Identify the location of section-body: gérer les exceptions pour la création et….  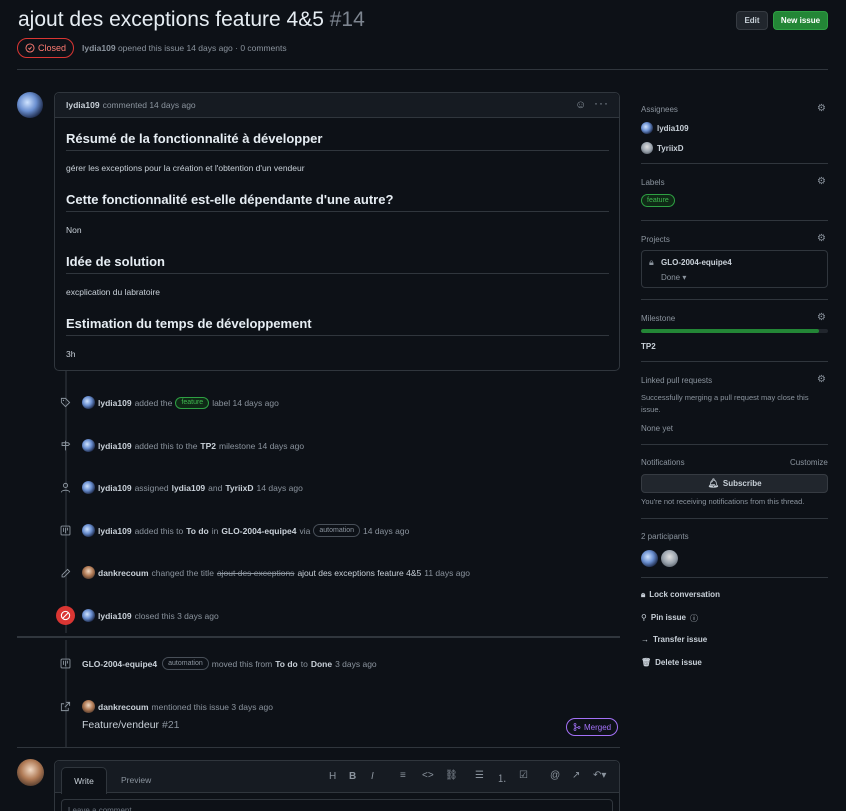
(185, 168).